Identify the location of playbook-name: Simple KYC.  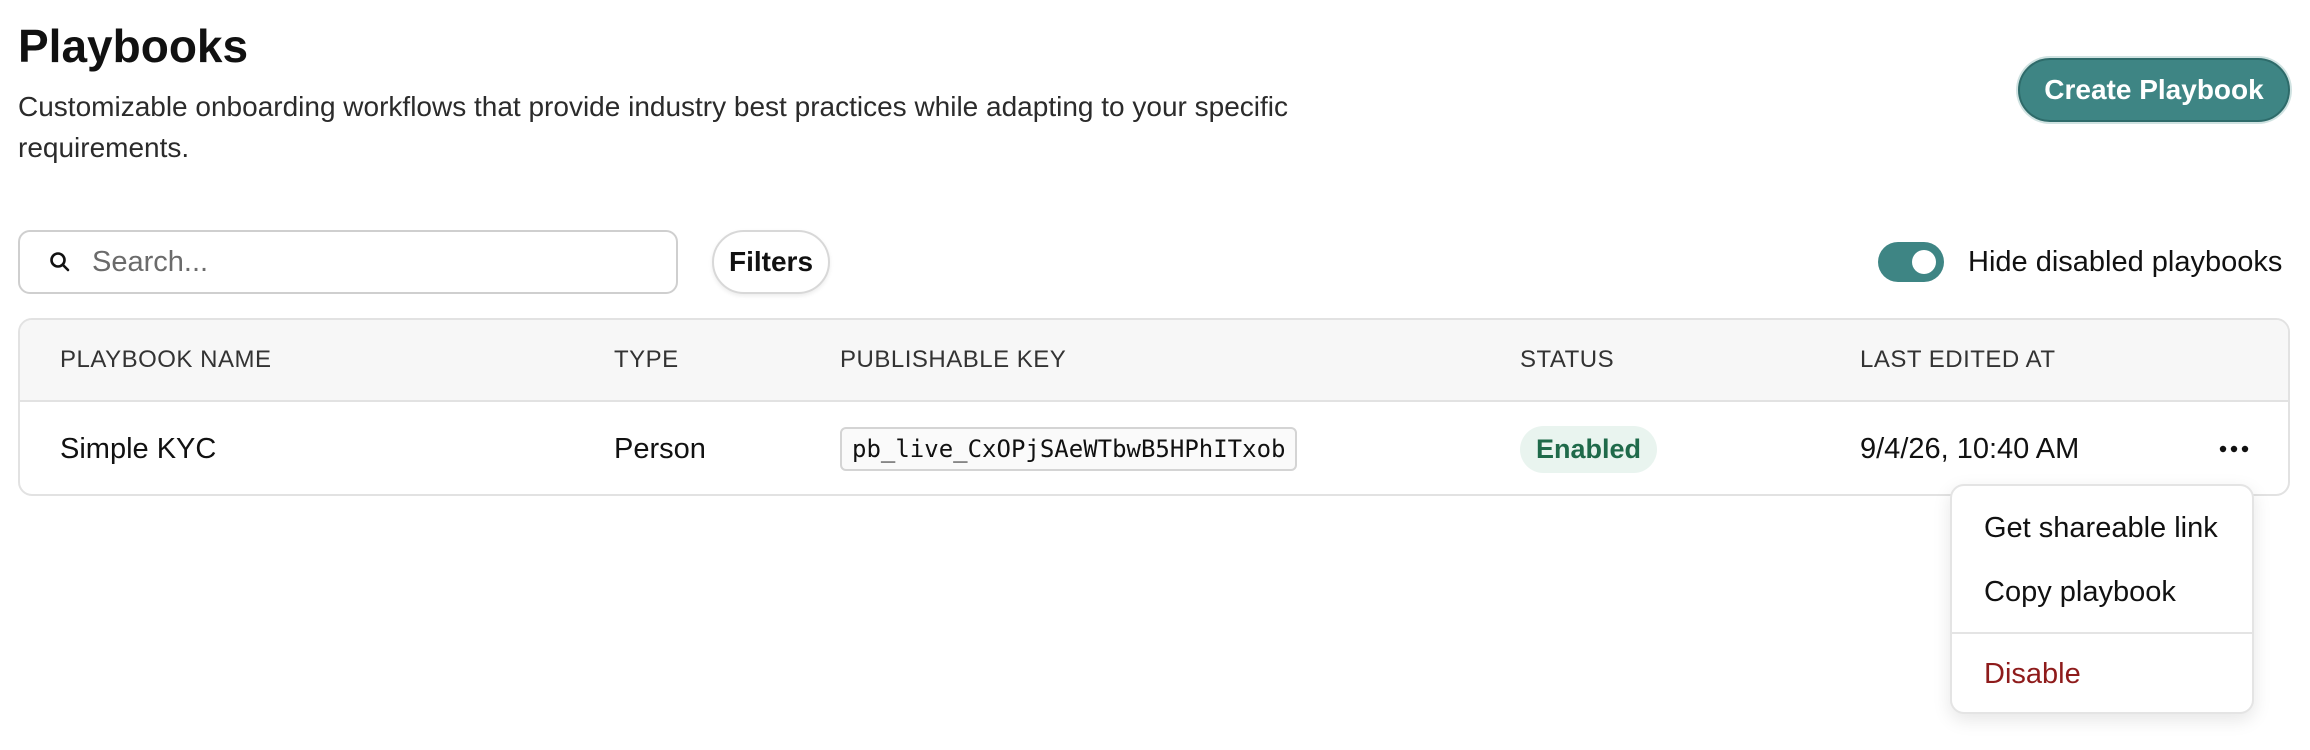
(138, 448).